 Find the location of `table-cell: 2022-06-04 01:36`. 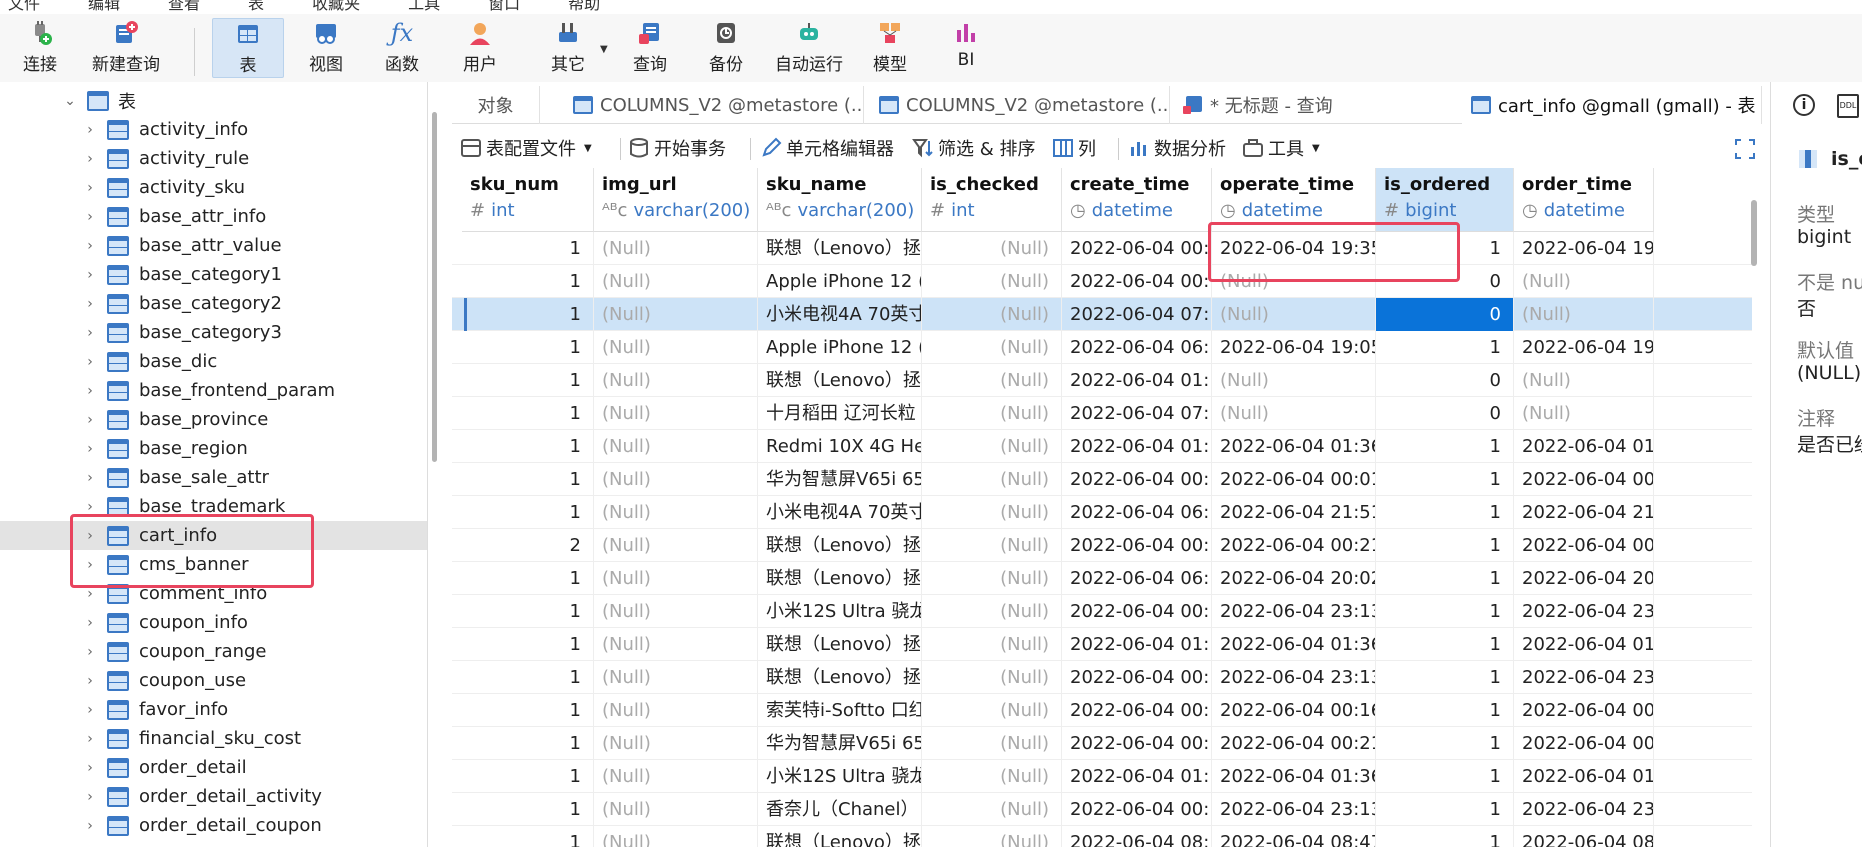

table-cell: 2022-06-04 01:36 is located at coordinates (1294, 644).